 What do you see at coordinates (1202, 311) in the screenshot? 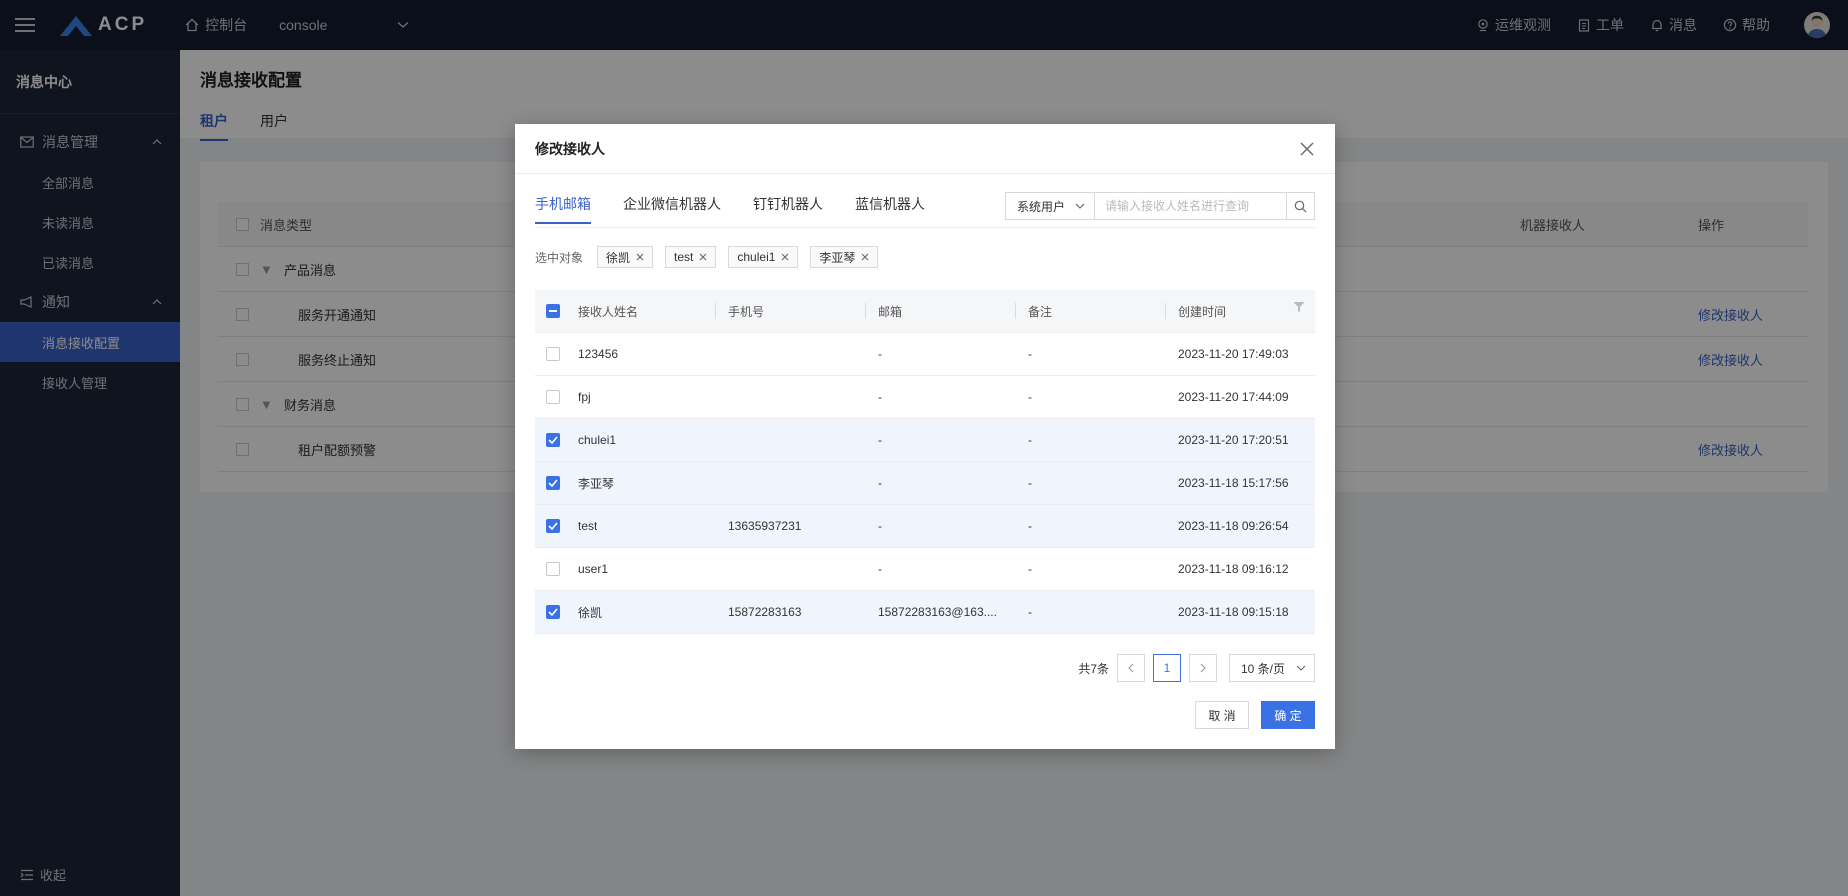
I see `header-created-time: 创建时间` at bounding box center [1202, 311].